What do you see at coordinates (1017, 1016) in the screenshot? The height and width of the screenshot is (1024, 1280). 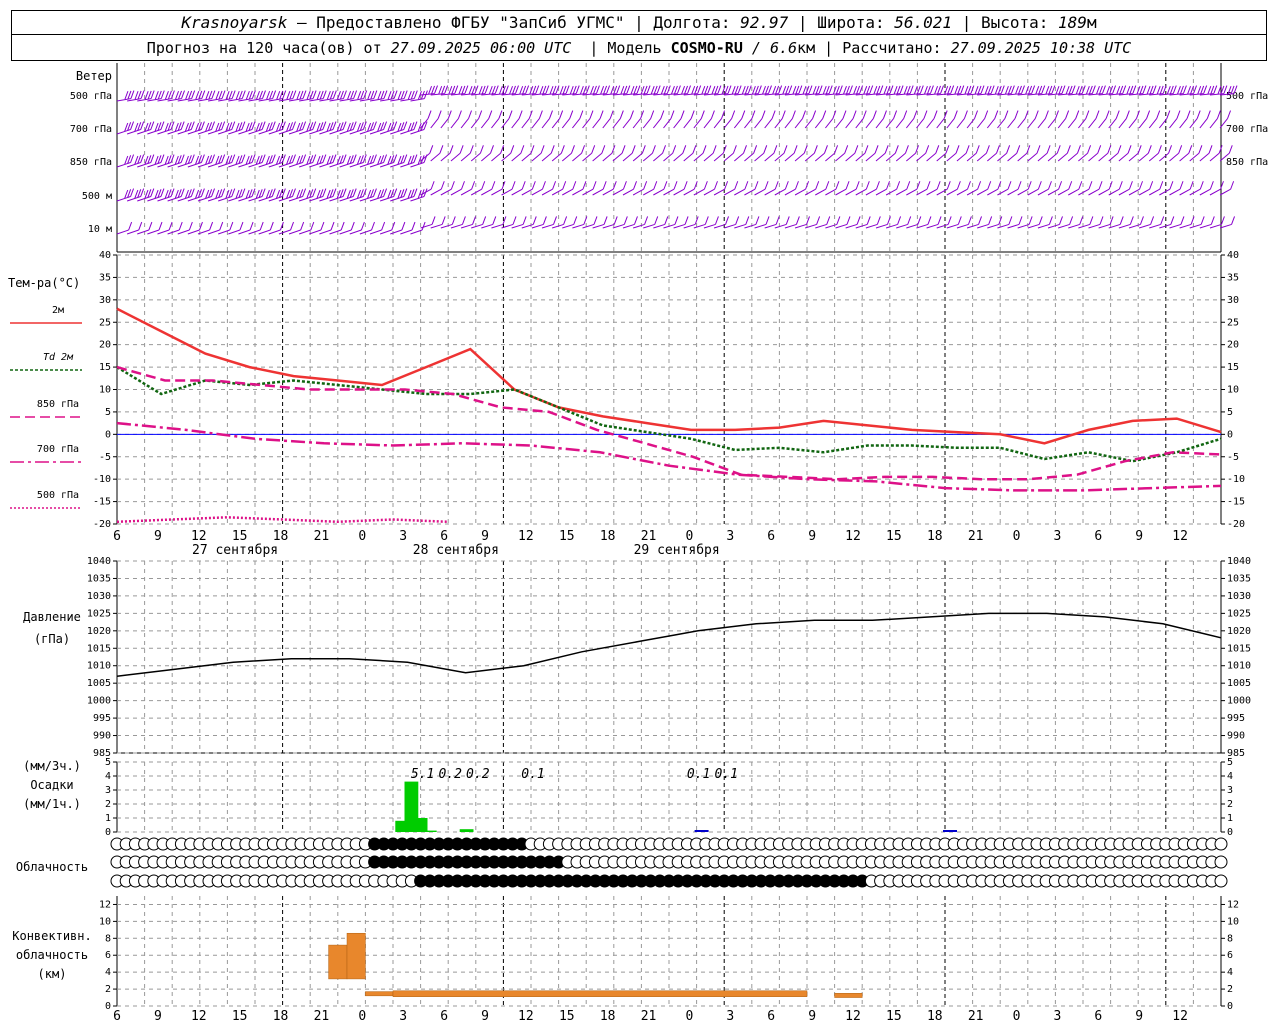 I see `convective-hour-label: 0` at bounding box center [1017, 1016].